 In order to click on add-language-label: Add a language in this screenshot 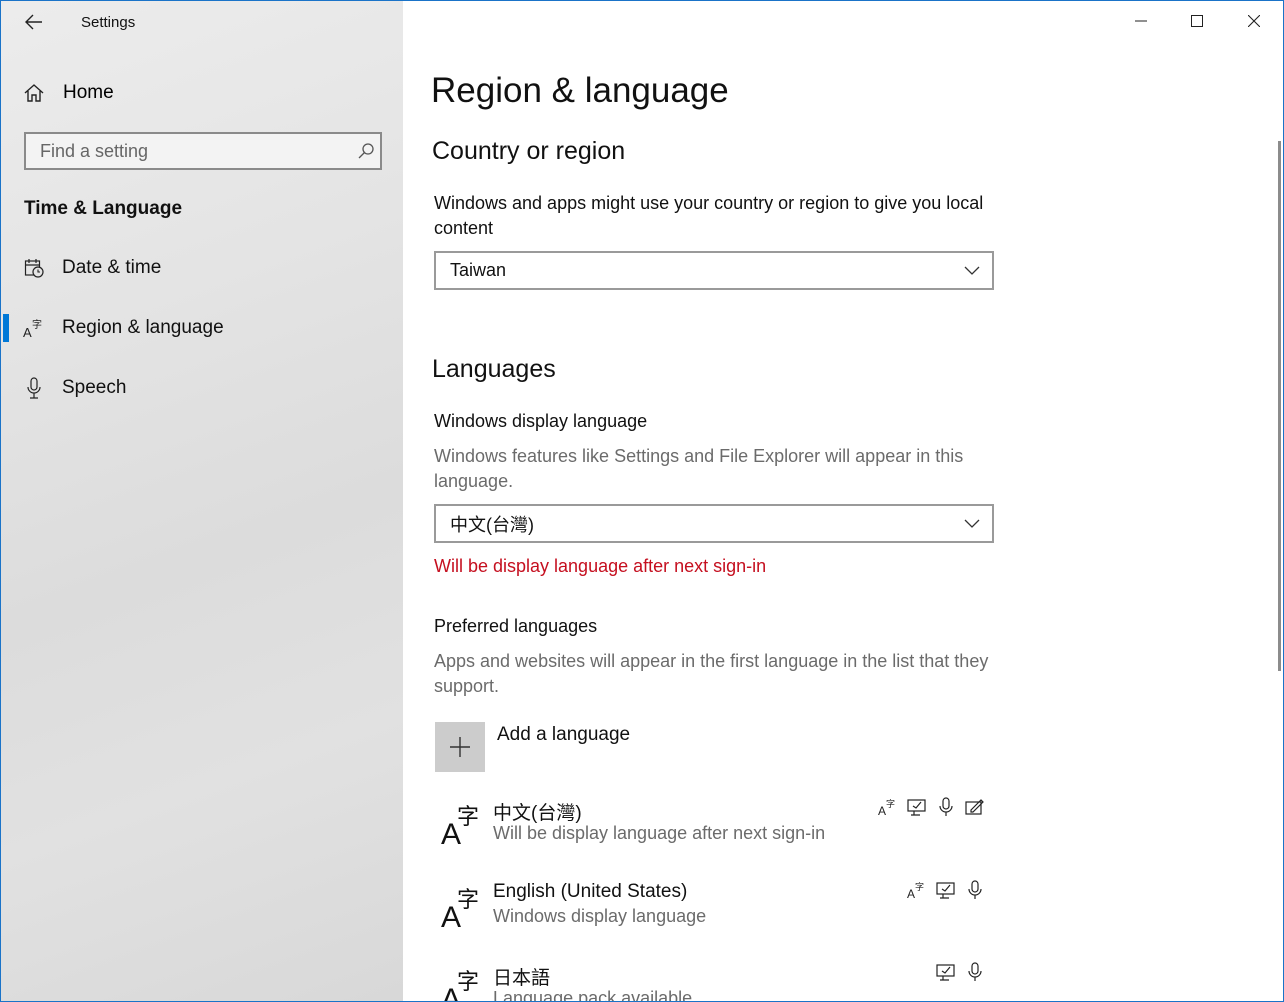, I will do `click(564, 734)`.